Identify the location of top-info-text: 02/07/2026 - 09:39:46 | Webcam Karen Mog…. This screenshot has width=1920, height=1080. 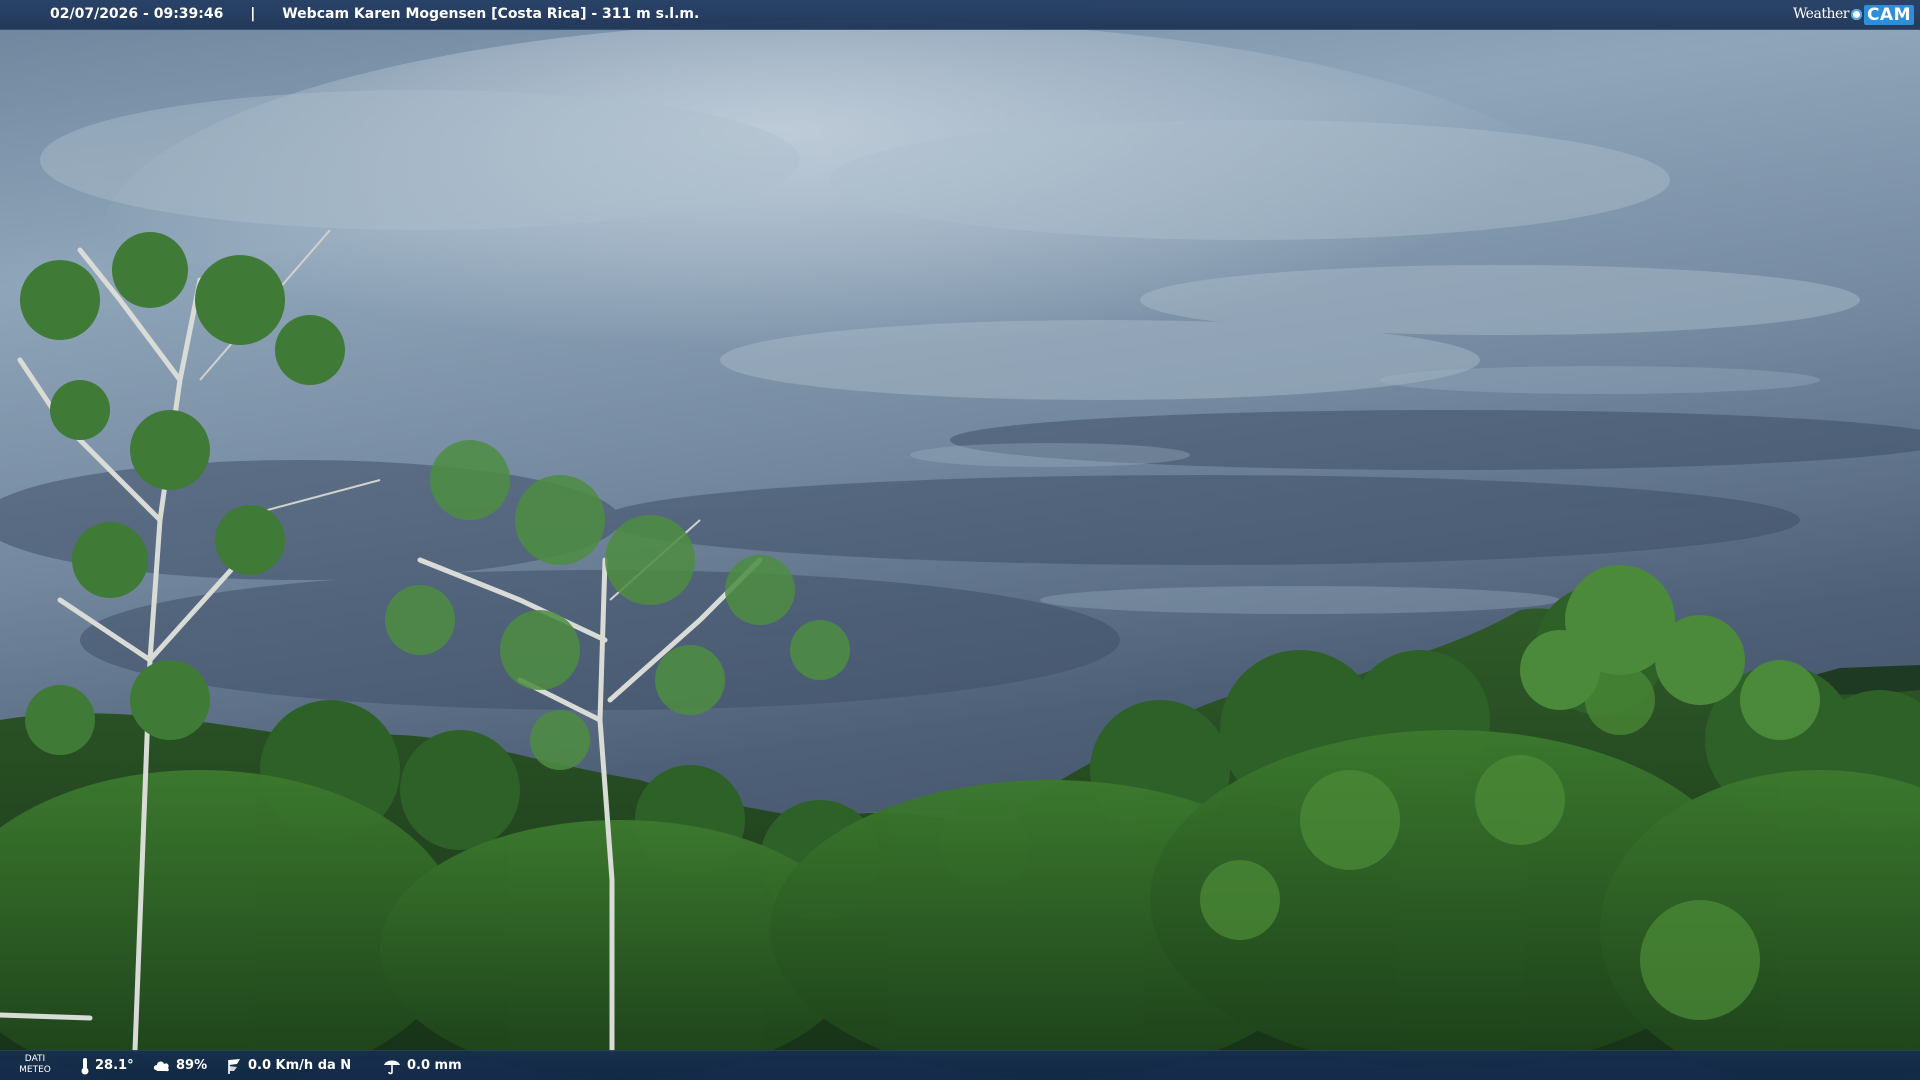
(374, 14).